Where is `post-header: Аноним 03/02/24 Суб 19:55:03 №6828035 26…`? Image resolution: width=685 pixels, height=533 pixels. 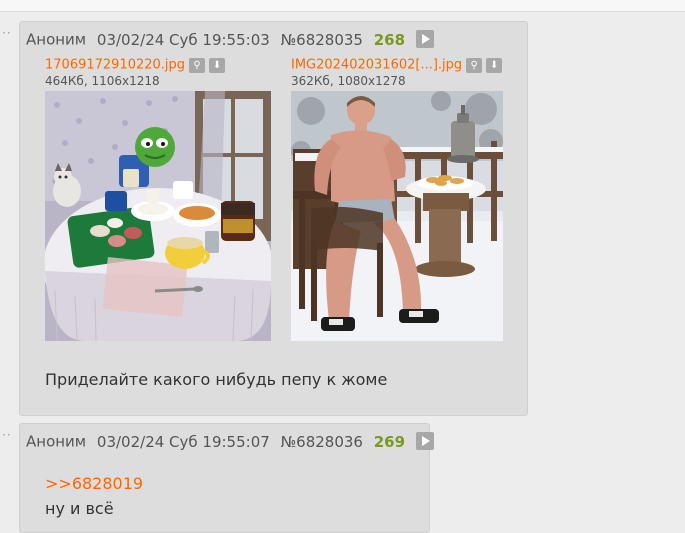
post-header: Аноним 03/02/24 Суб 19:55:03 №6828035 26… is located at coordinates (230, 39).